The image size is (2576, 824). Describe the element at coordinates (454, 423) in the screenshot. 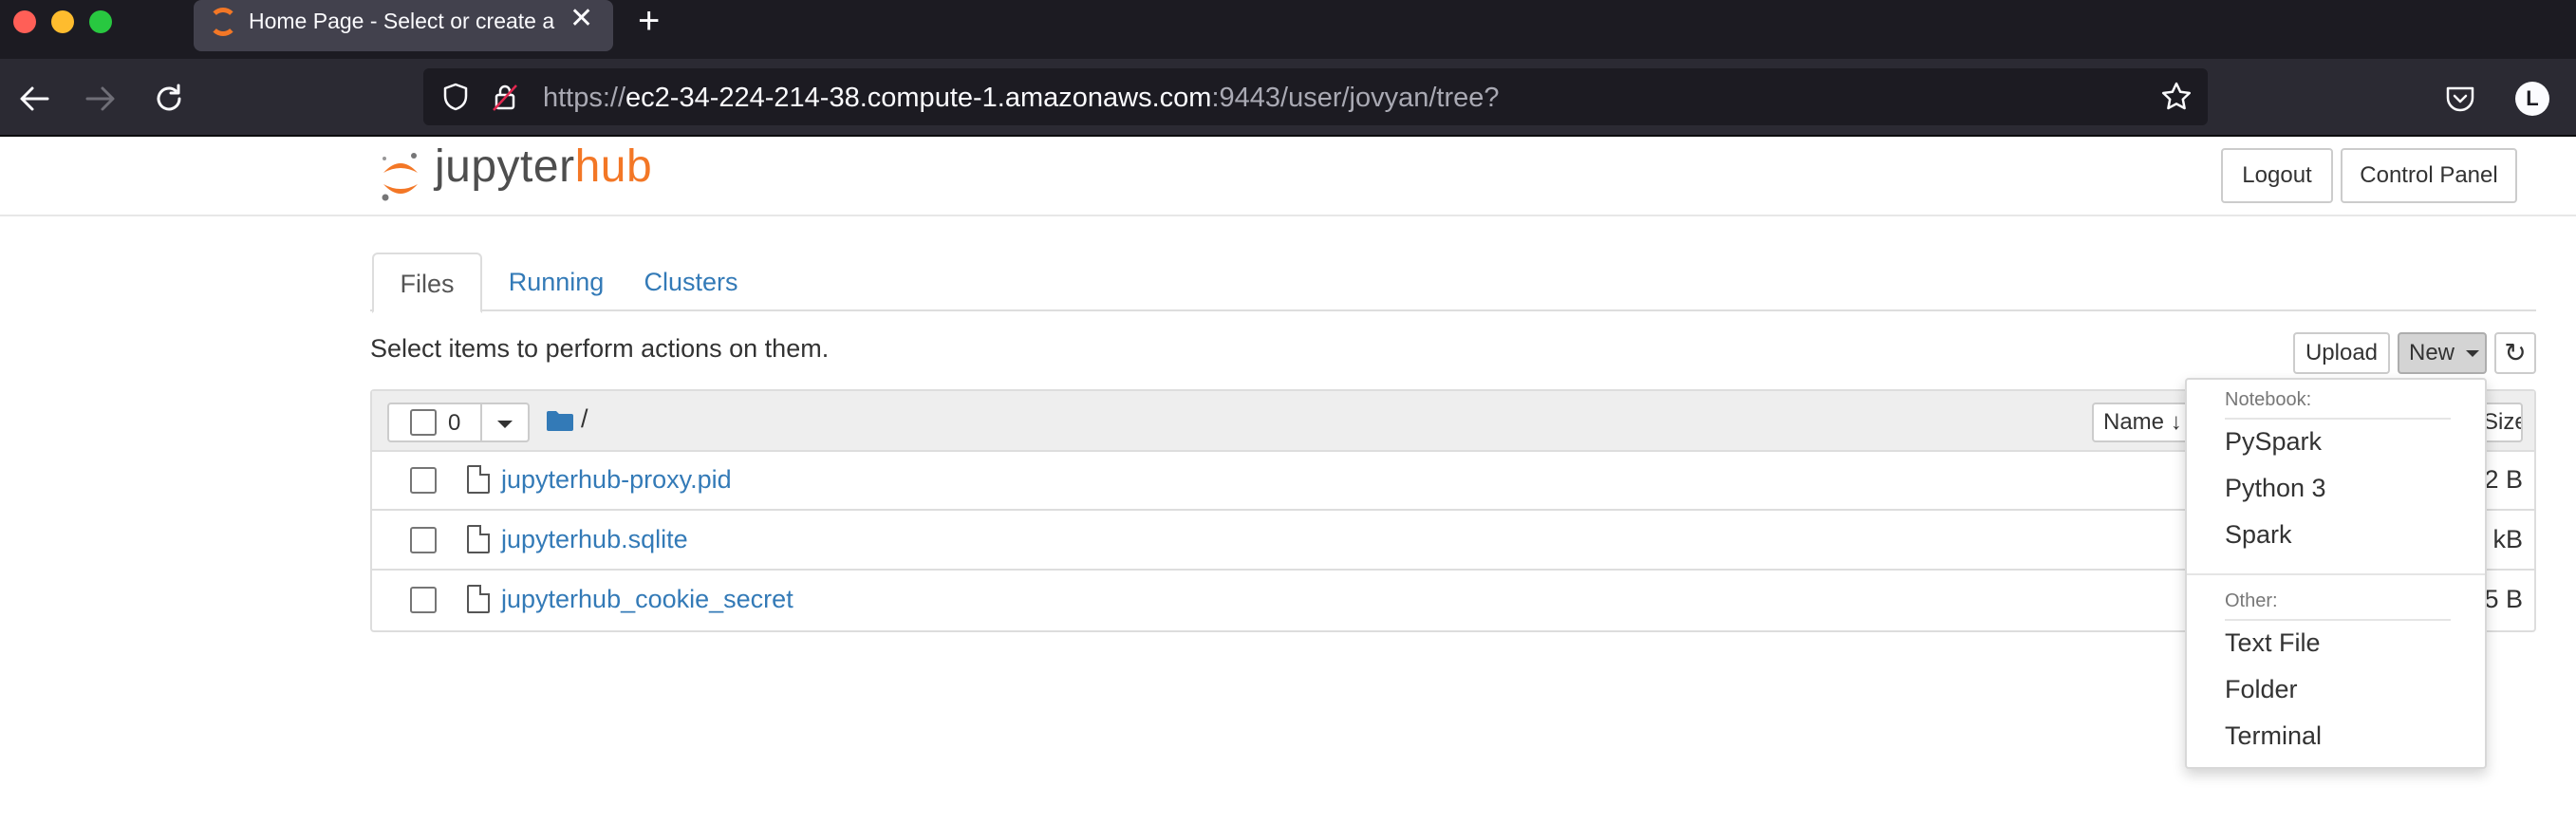

I see `selected-count: 0` at that location.